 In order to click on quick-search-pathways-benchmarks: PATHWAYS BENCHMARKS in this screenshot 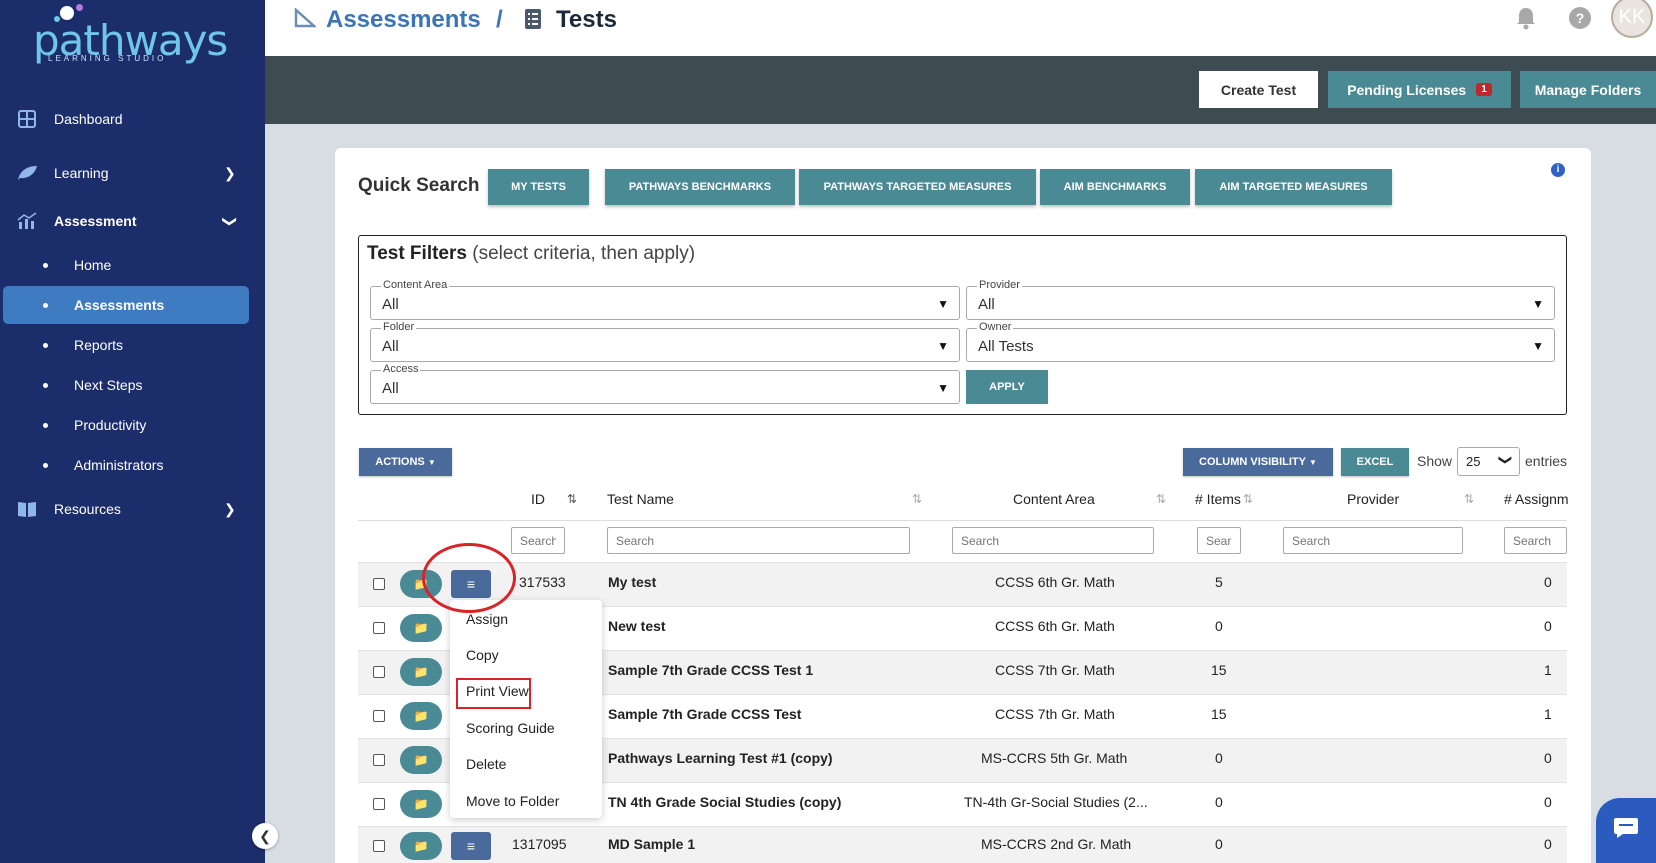, I will do `click(700, 187)`.